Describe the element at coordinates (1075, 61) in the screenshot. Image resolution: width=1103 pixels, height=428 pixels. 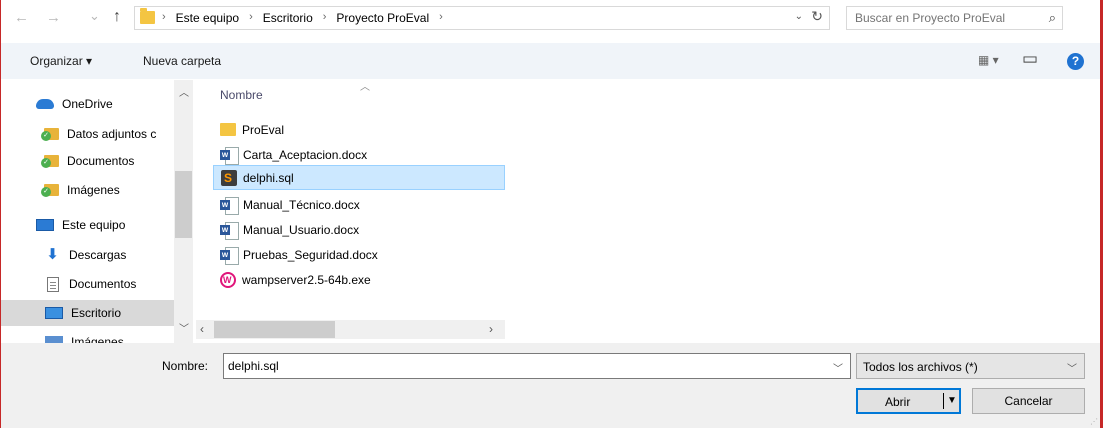
I see `help-icon: ?` at that location.